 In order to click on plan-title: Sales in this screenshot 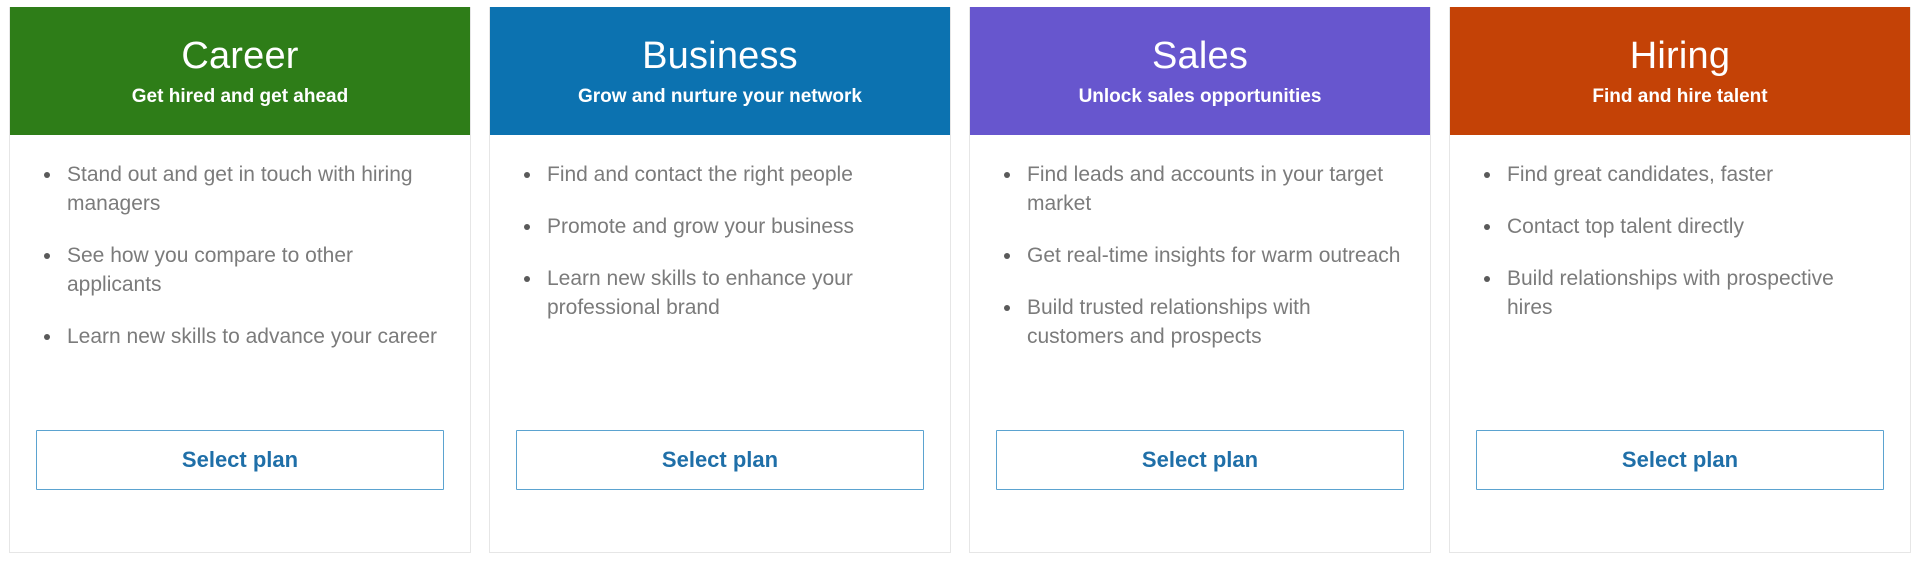, I will do `click(1200, 55)`.